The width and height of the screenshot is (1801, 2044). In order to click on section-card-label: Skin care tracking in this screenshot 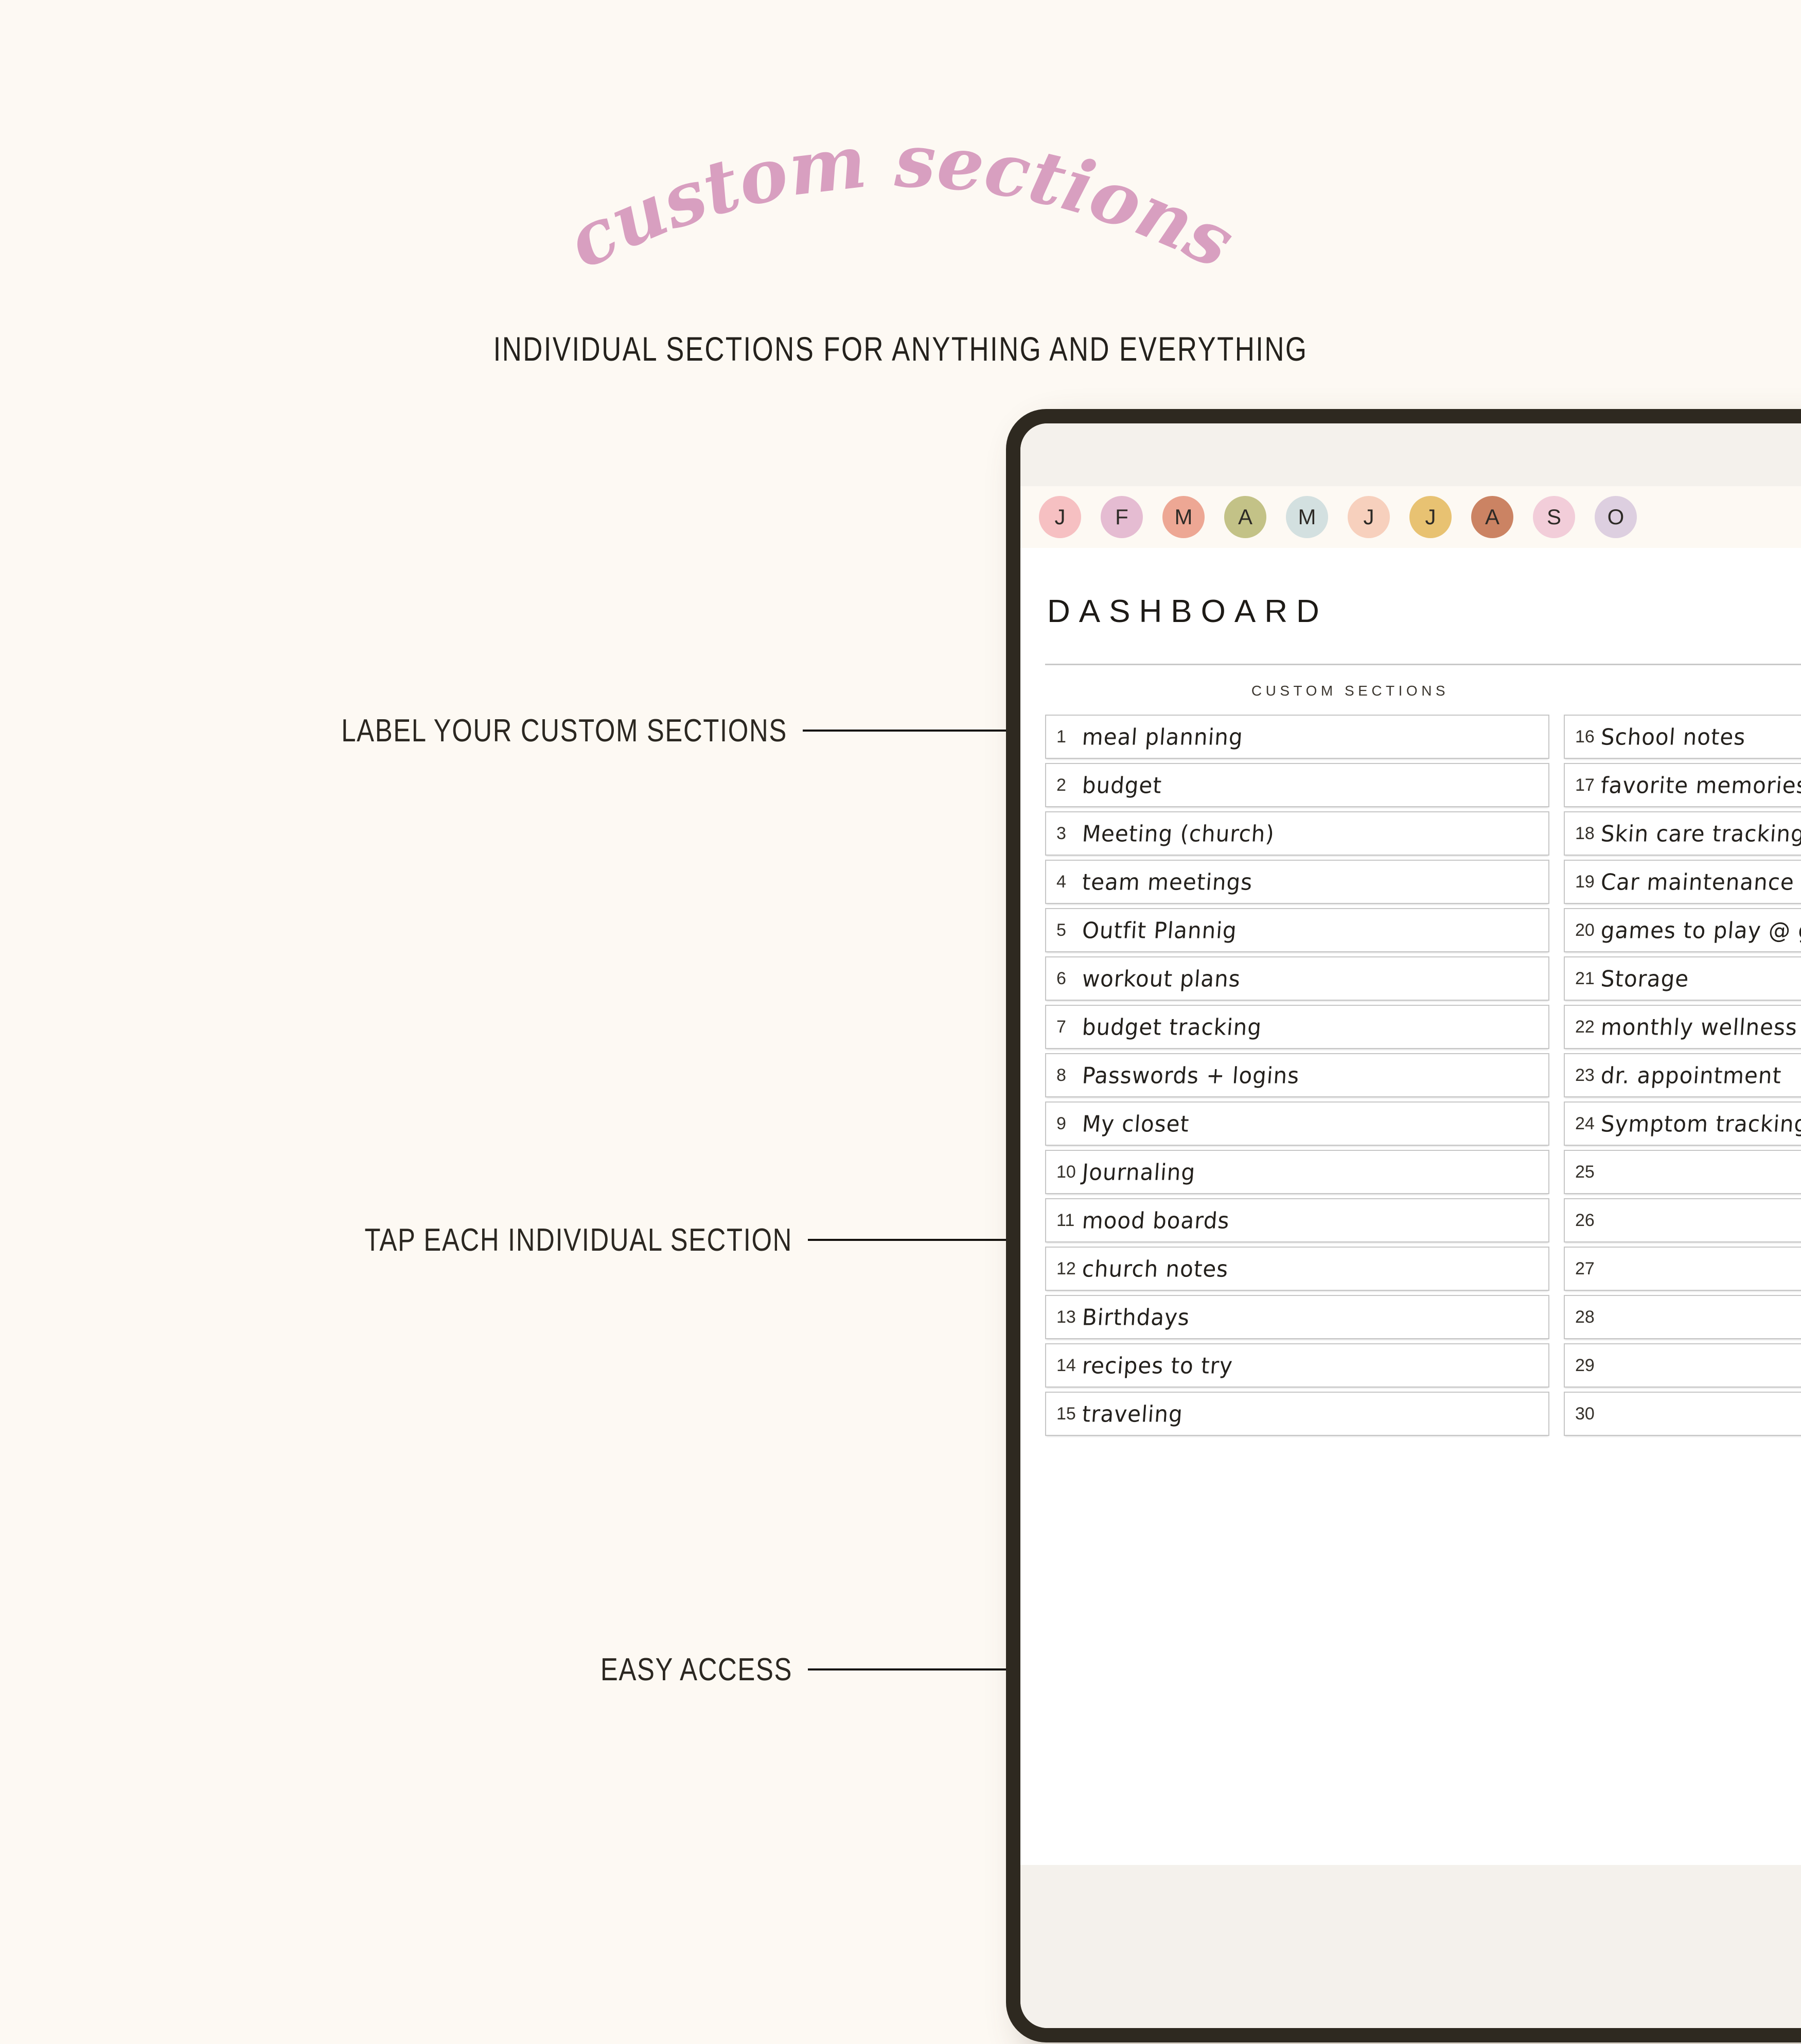, I will do `click(1700, 834)`.